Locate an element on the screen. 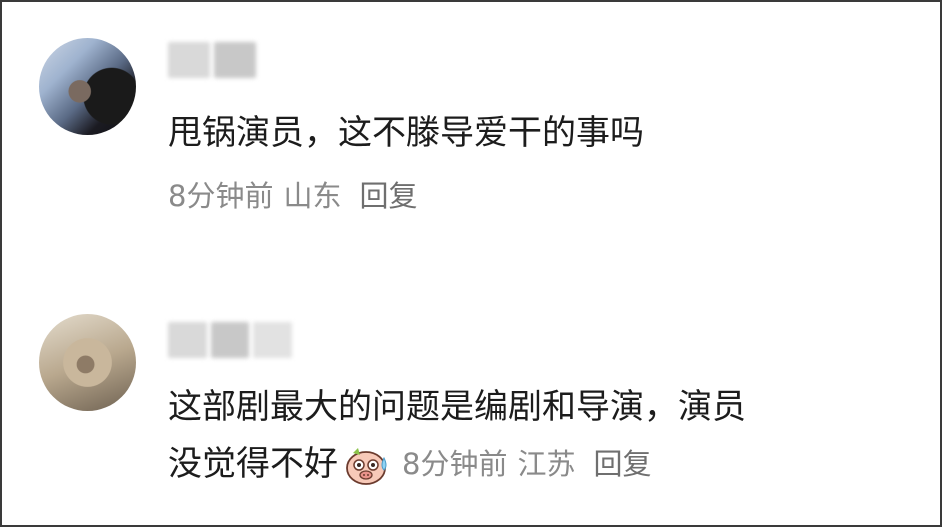 Image resolution: width=942 pixels, height=527 pixels. comment-text-line1: 这部剧最大的问题是编剧和导演，演员 is located at coordinates (457, 407).